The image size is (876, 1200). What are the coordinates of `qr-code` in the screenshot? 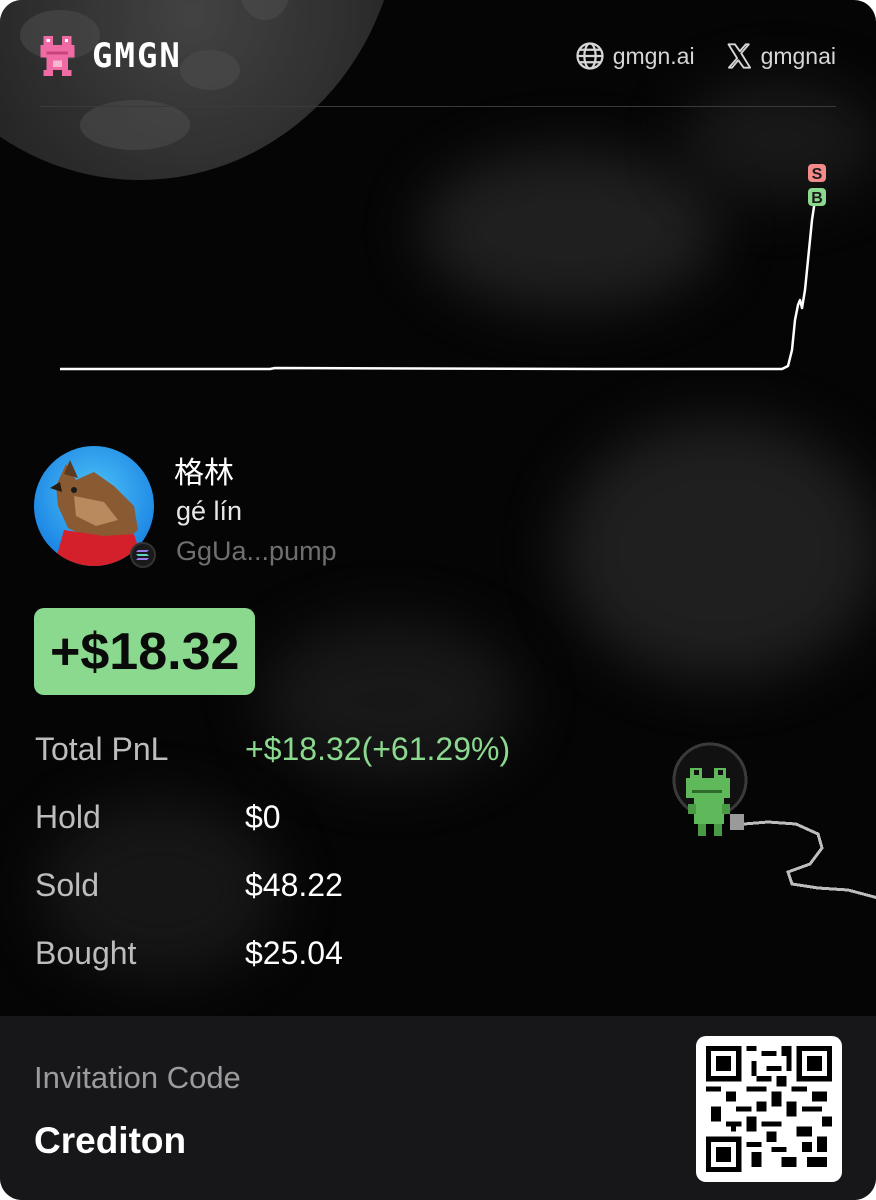 It's located at (769, 1109).